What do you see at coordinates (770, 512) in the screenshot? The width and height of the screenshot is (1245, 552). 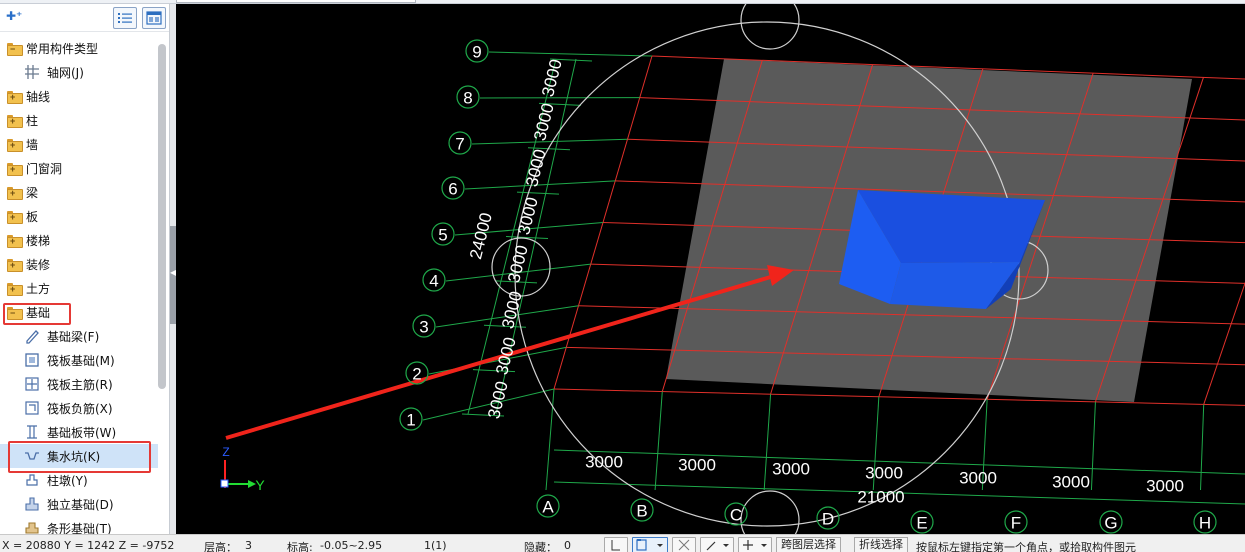 I see `orbit-handle-bottom` at bounding box center [770, 512].